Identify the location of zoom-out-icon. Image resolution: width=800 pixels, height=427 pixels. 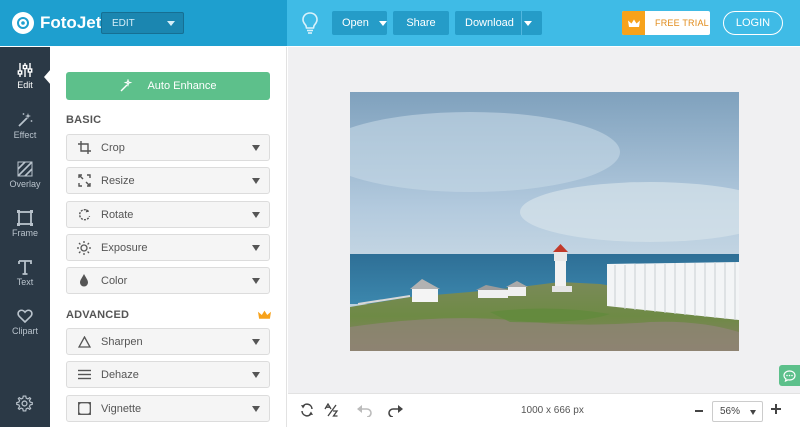
(699, 411).